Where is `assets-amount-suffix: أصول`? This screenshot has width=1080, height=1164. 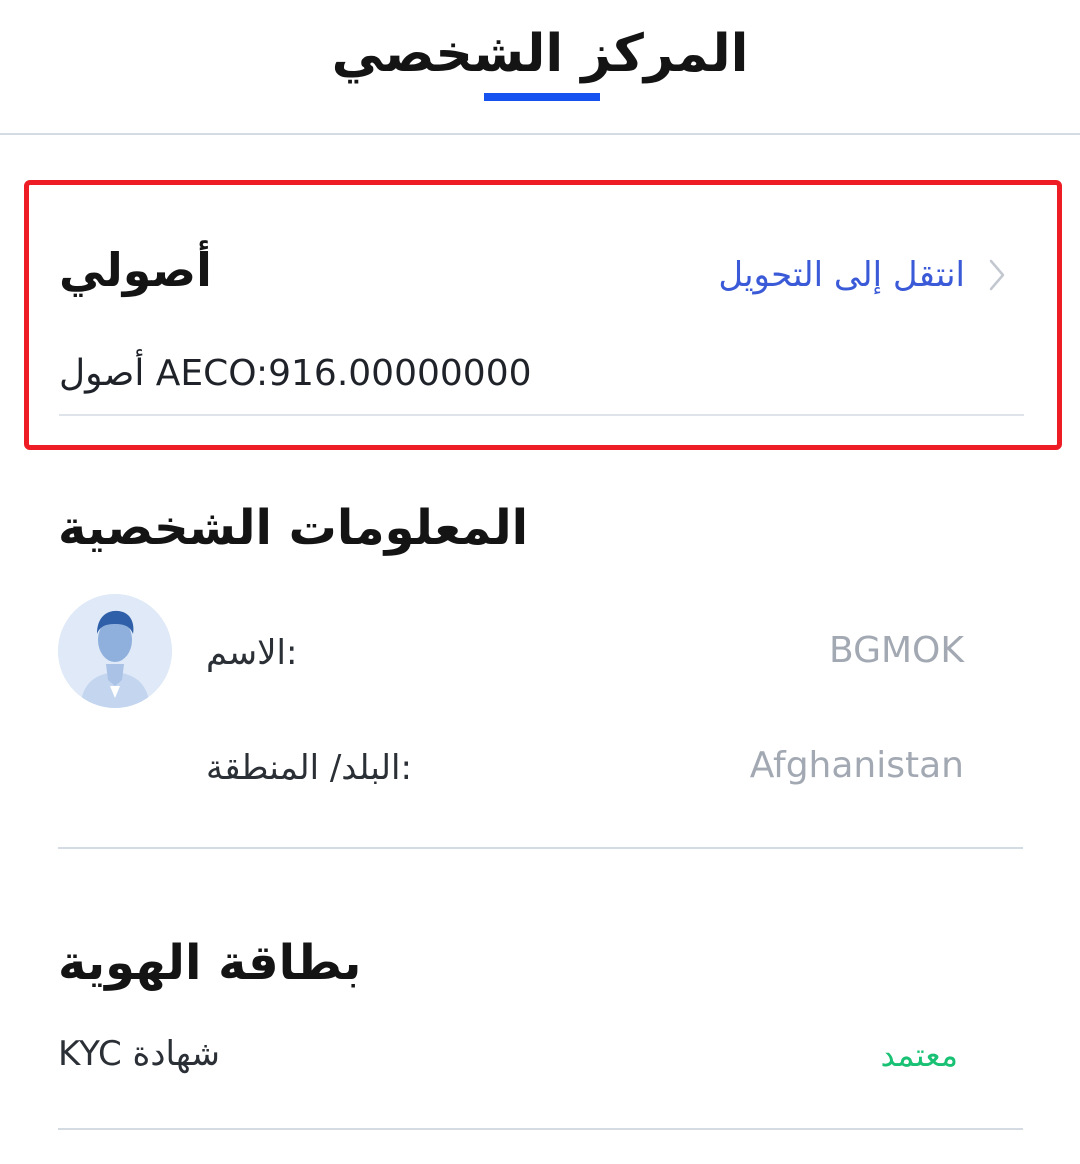 assets-amount-suffix: أصول is located at coordinates (102, 373).